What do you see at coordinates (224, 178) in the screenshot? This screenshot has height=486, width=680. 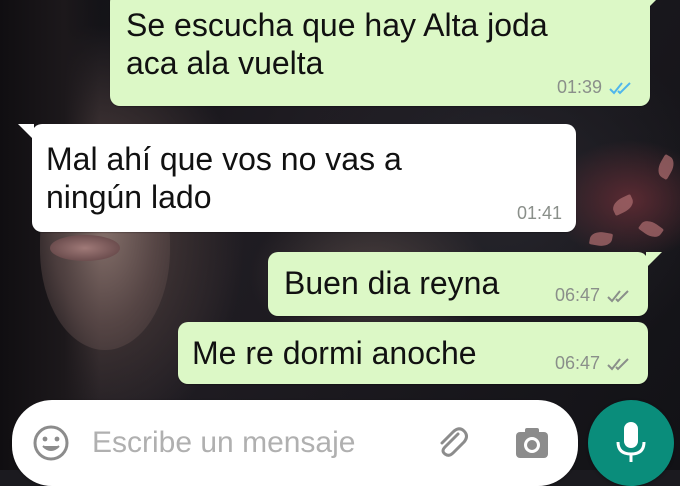 I see `message-text: Mal ahí que vos no vas a ningún lado` at bounding box center [224, 178].